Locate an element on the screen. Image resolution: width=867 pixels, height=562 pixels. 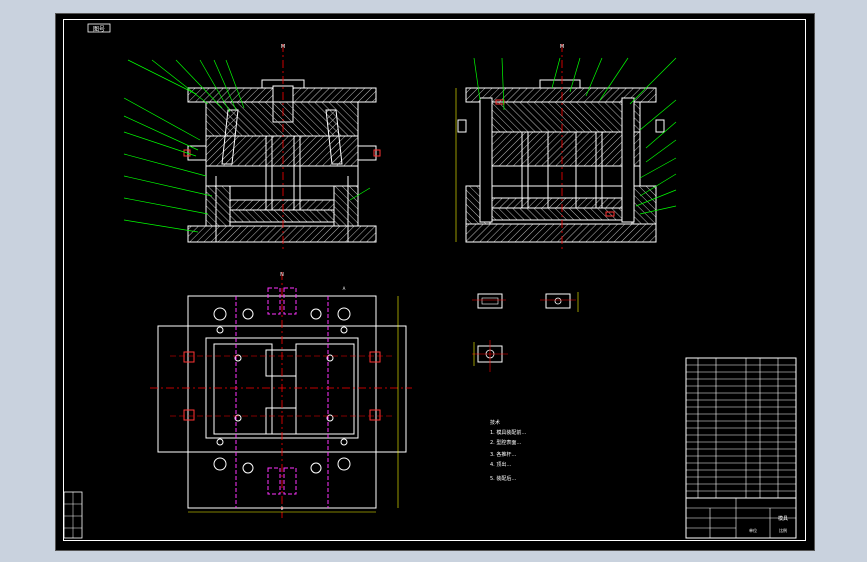
left-section-view: M is located at coordinates (252, 147).